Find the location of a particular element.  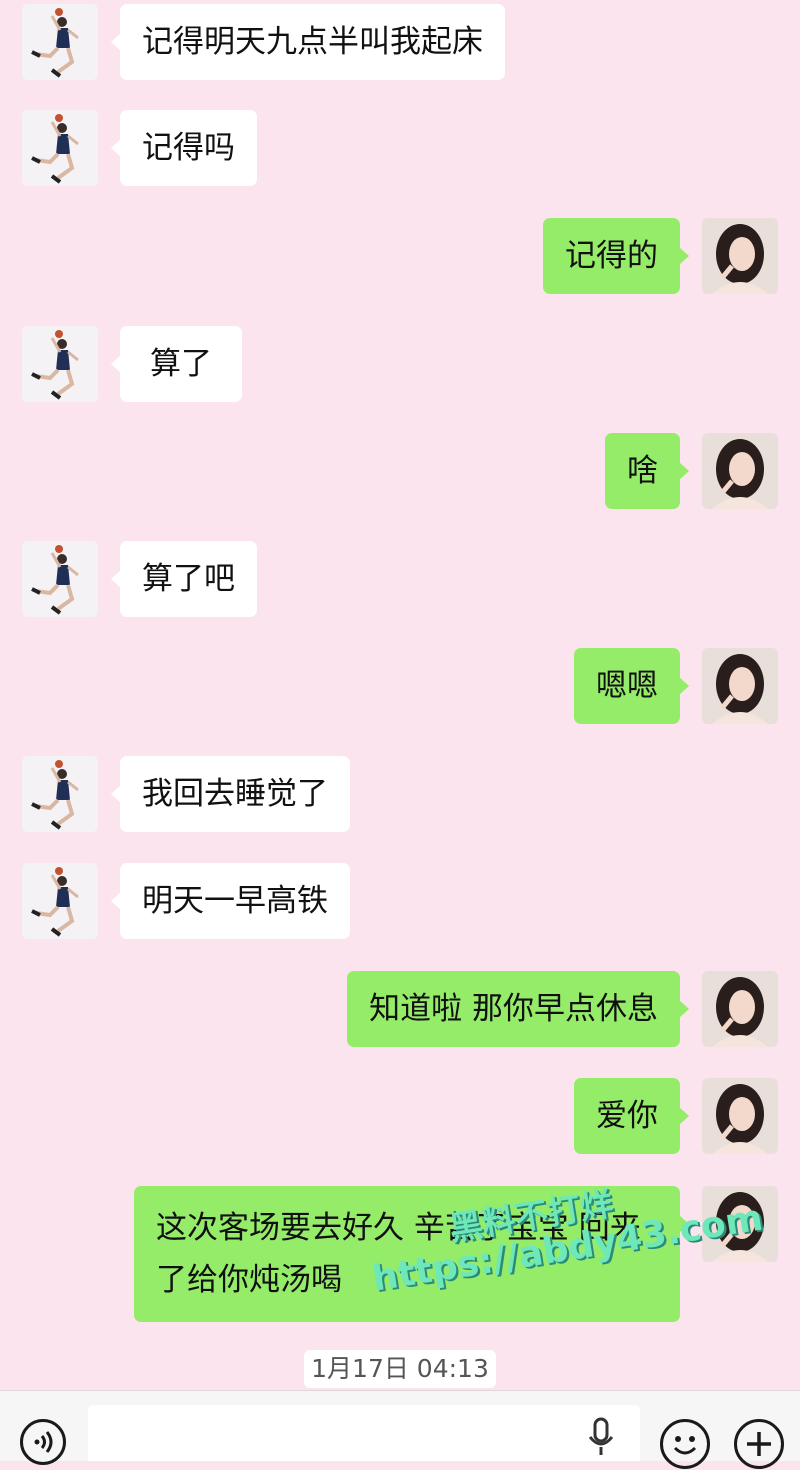

message-bubble-sent: 记得的 is located at coordinates (616, 256).